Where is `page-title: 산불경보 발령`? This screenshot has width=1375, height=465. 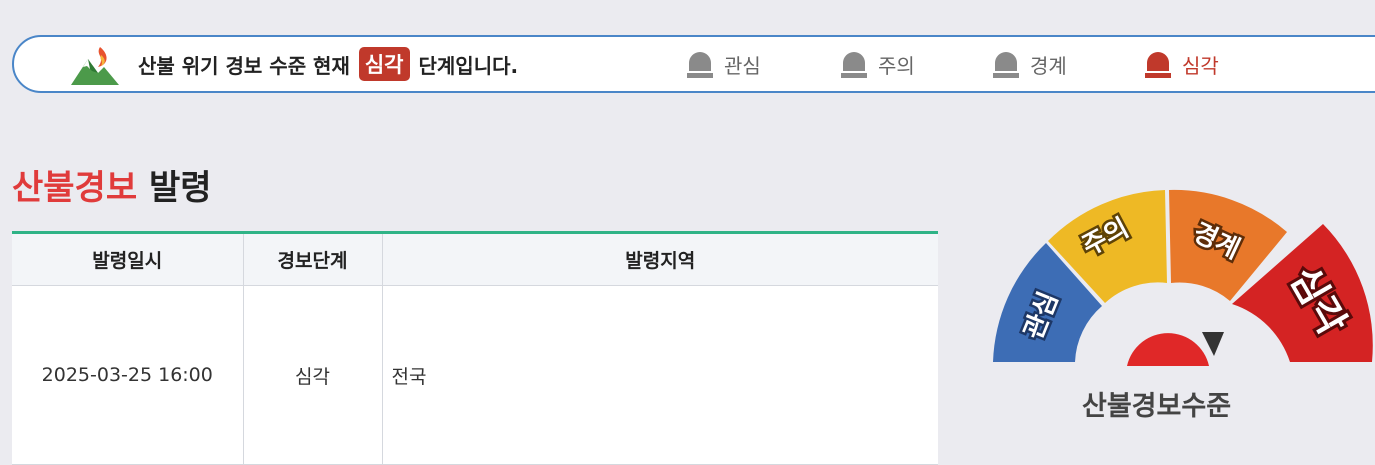 page-title: 산불경보 발령 is located at coordinates (112, 184).